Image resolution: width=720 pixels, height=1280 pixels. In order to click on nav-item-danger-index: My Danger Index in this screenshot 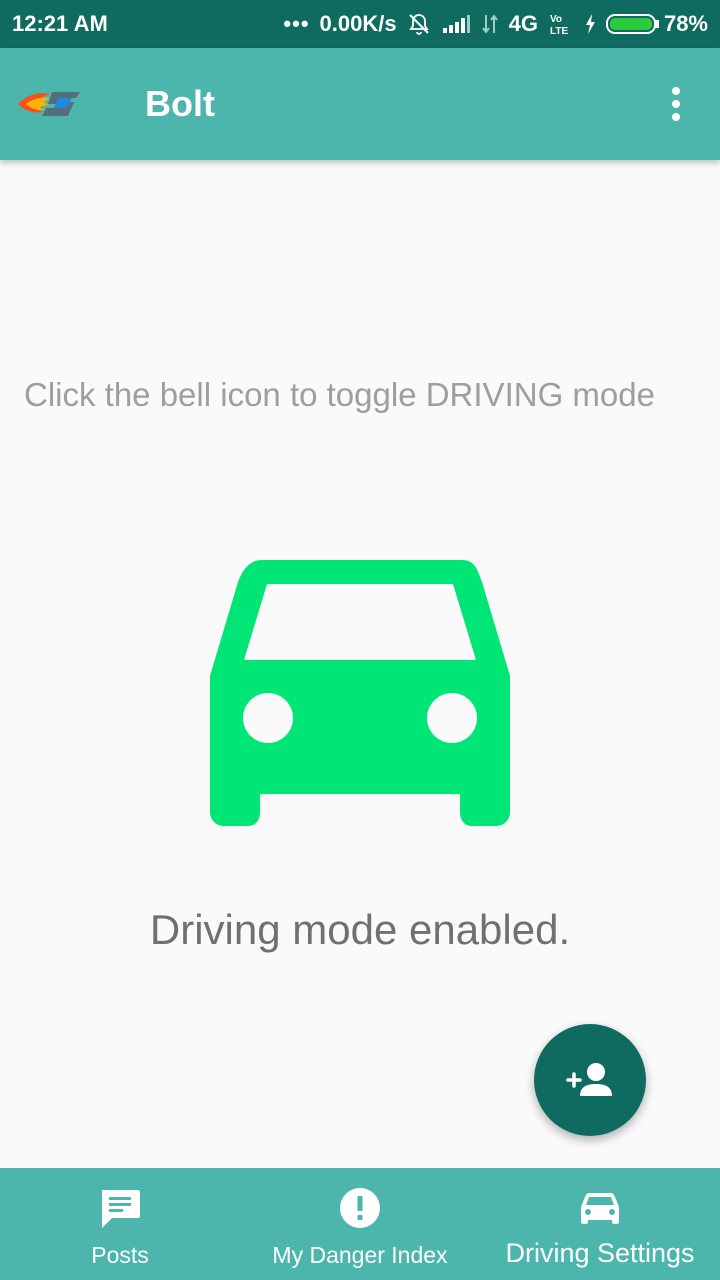, I will do `click(360, 1224)`.